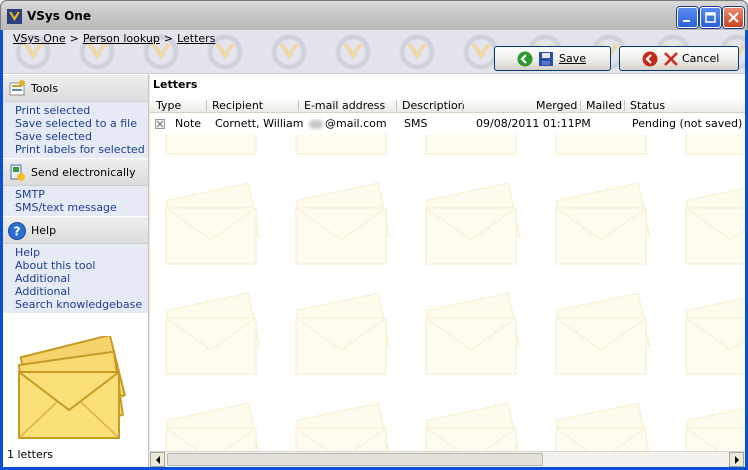 Image resolution: width=748 pixels, height=470 pixels. What do you see at coordinates (83, 172) in the screenshot?
I see `send-title: Send electronically` at bounding box center [83, 172].